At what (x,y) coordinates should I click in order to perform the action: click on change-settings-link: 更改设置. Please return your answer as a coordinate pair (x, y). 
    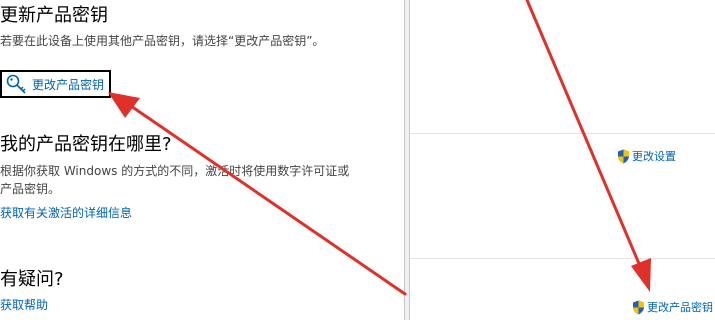
    Looking at the image, I should click on (646, 156).